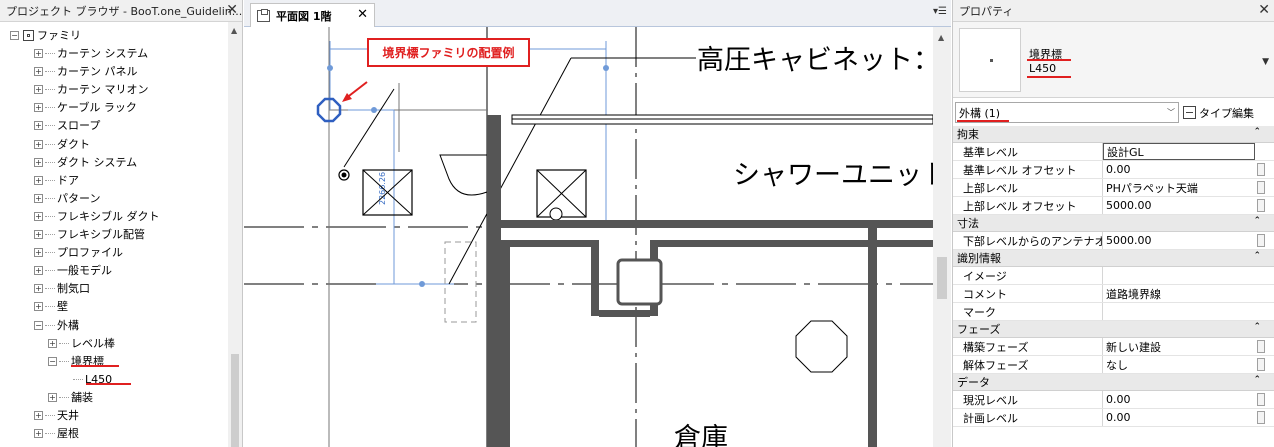 This screenshot has height=447, width=1274. Describe the element at coordinates (138, 89) in the screenshot. I see `tree-item: + カーテン マリオン` at that location.